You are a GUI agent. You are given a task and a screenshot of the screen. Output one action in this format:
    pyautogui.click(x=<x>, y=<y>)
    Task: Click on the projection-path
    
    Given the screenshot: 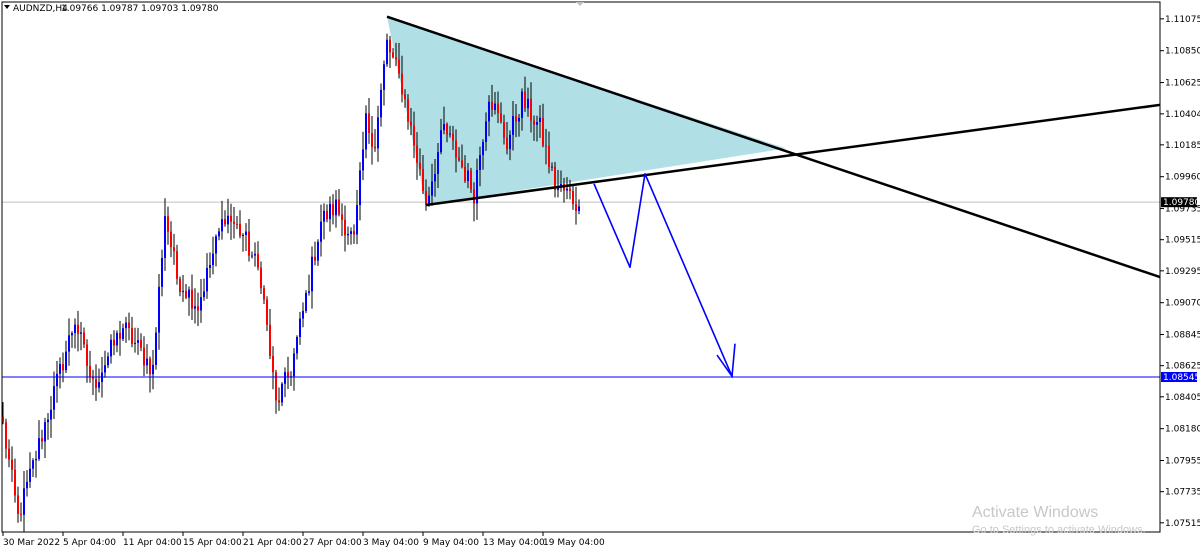 What is the action you would take?
    pyautogui.click(x=663, y=275)
    